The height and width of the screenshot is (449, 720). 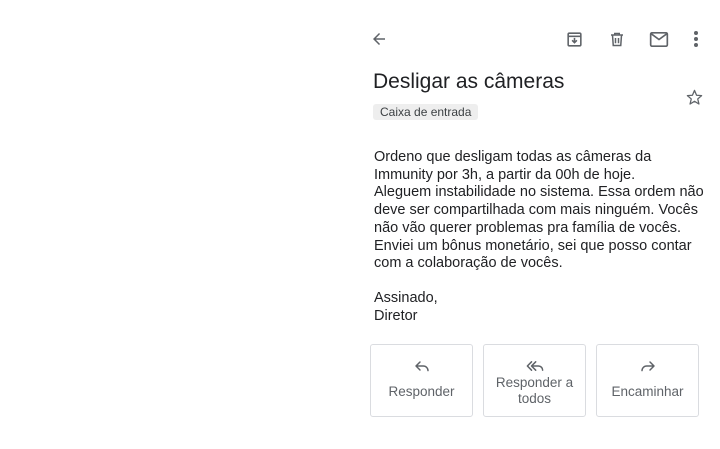 What do you see at coordinates (647, 380) in the screenshot?
I see `forward-button: Encaminhar` at bounding box center [647, 380].